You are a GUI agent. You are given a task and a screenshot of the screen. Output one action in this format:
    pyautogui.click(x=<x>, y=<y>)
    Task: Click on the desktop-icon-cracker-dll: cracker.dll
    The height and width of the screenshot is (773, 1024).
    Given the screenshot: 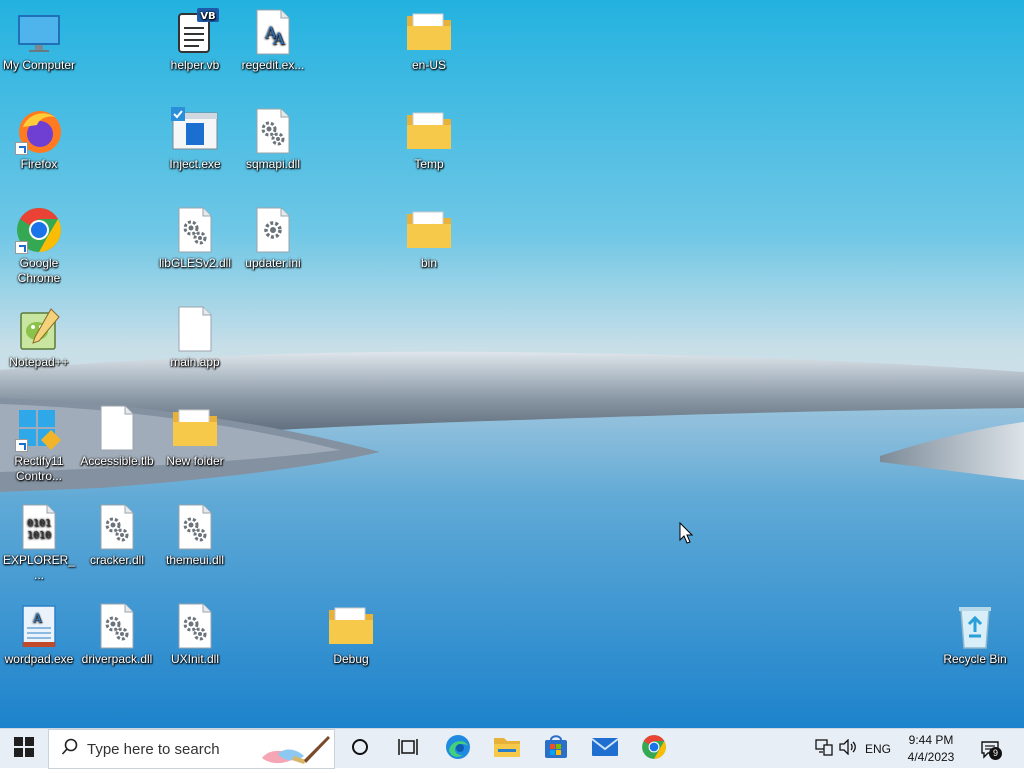 What is the action you would take?
    pyautogui.click(x=117, y=532)
    